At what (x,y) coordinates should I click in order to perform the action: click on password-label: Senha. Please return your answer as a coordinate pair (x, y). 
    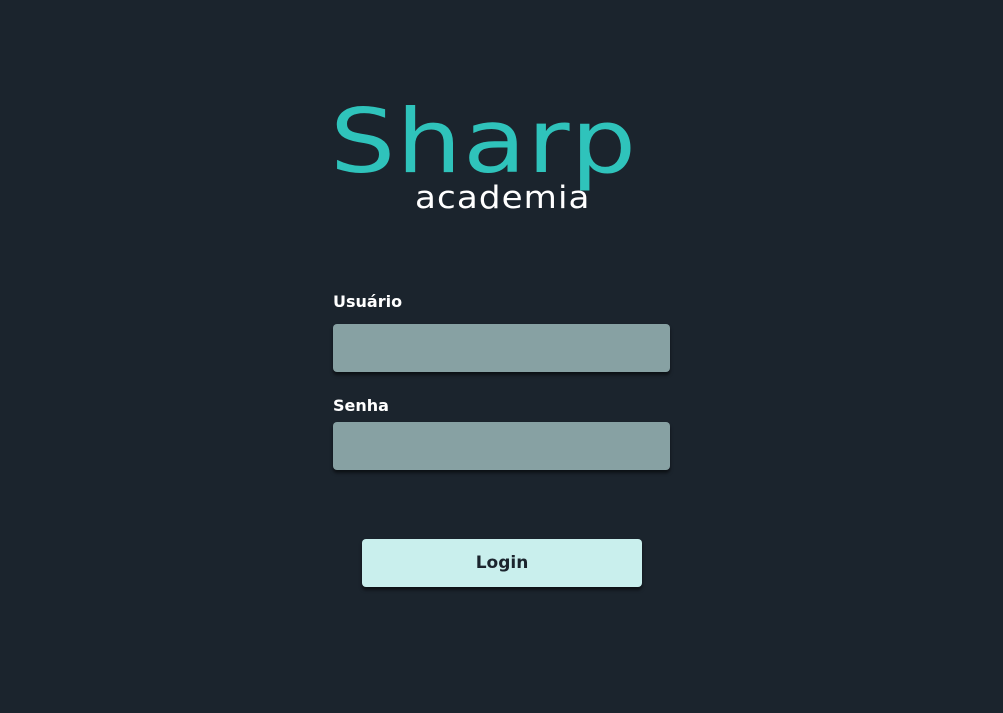
    Looking at the image, I should click on (361, 405).